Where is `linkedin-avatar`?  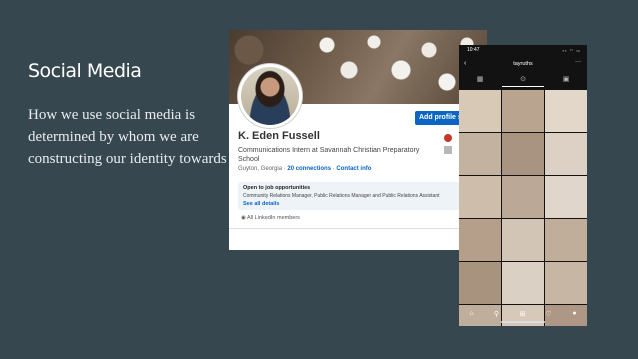
linkedin-avatar is located at coordinates (270, 96).